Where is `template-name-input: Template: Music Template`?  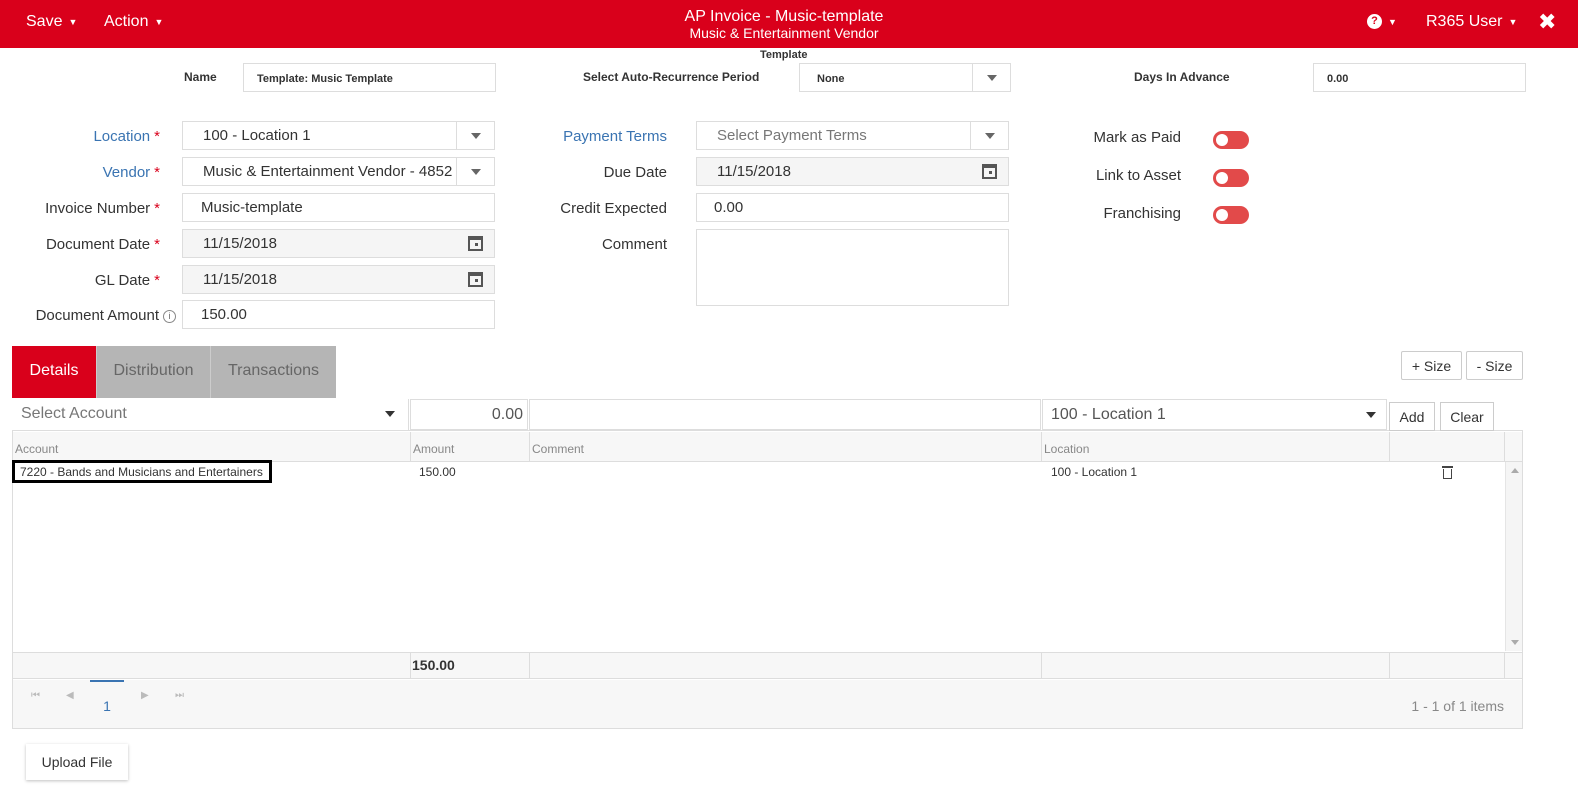 template-name-input: Template: Music Template is located at coordinates (369, 77).